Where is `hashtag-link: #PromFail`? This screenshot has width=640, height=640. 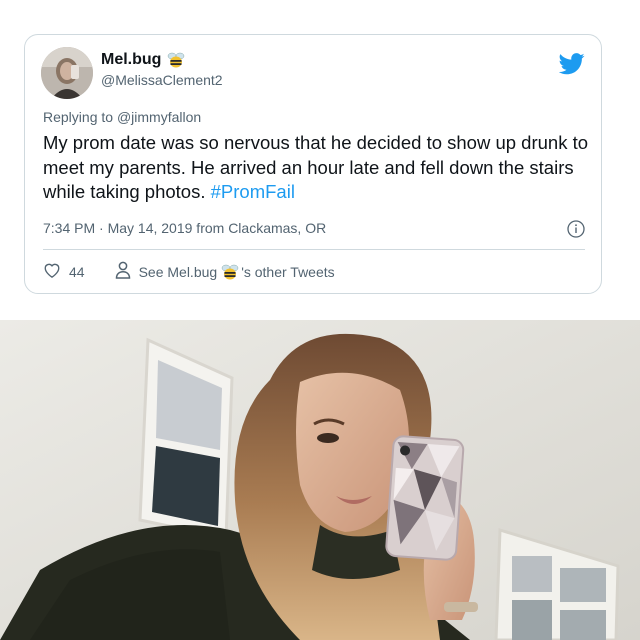
hashtag-link: #PromFail is located at coordinates (253, 191).